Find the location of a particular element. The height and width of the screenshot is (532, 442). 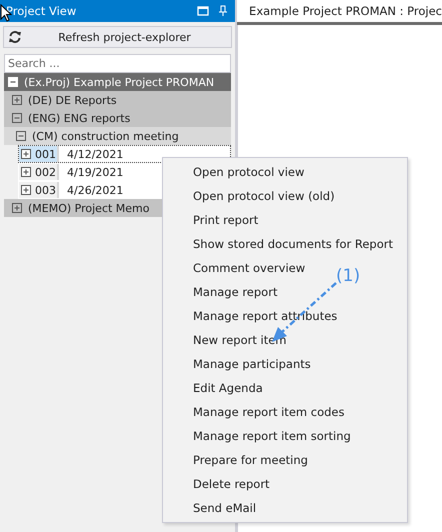

menu-item: Send eMail is located at coordinates (209, 508).